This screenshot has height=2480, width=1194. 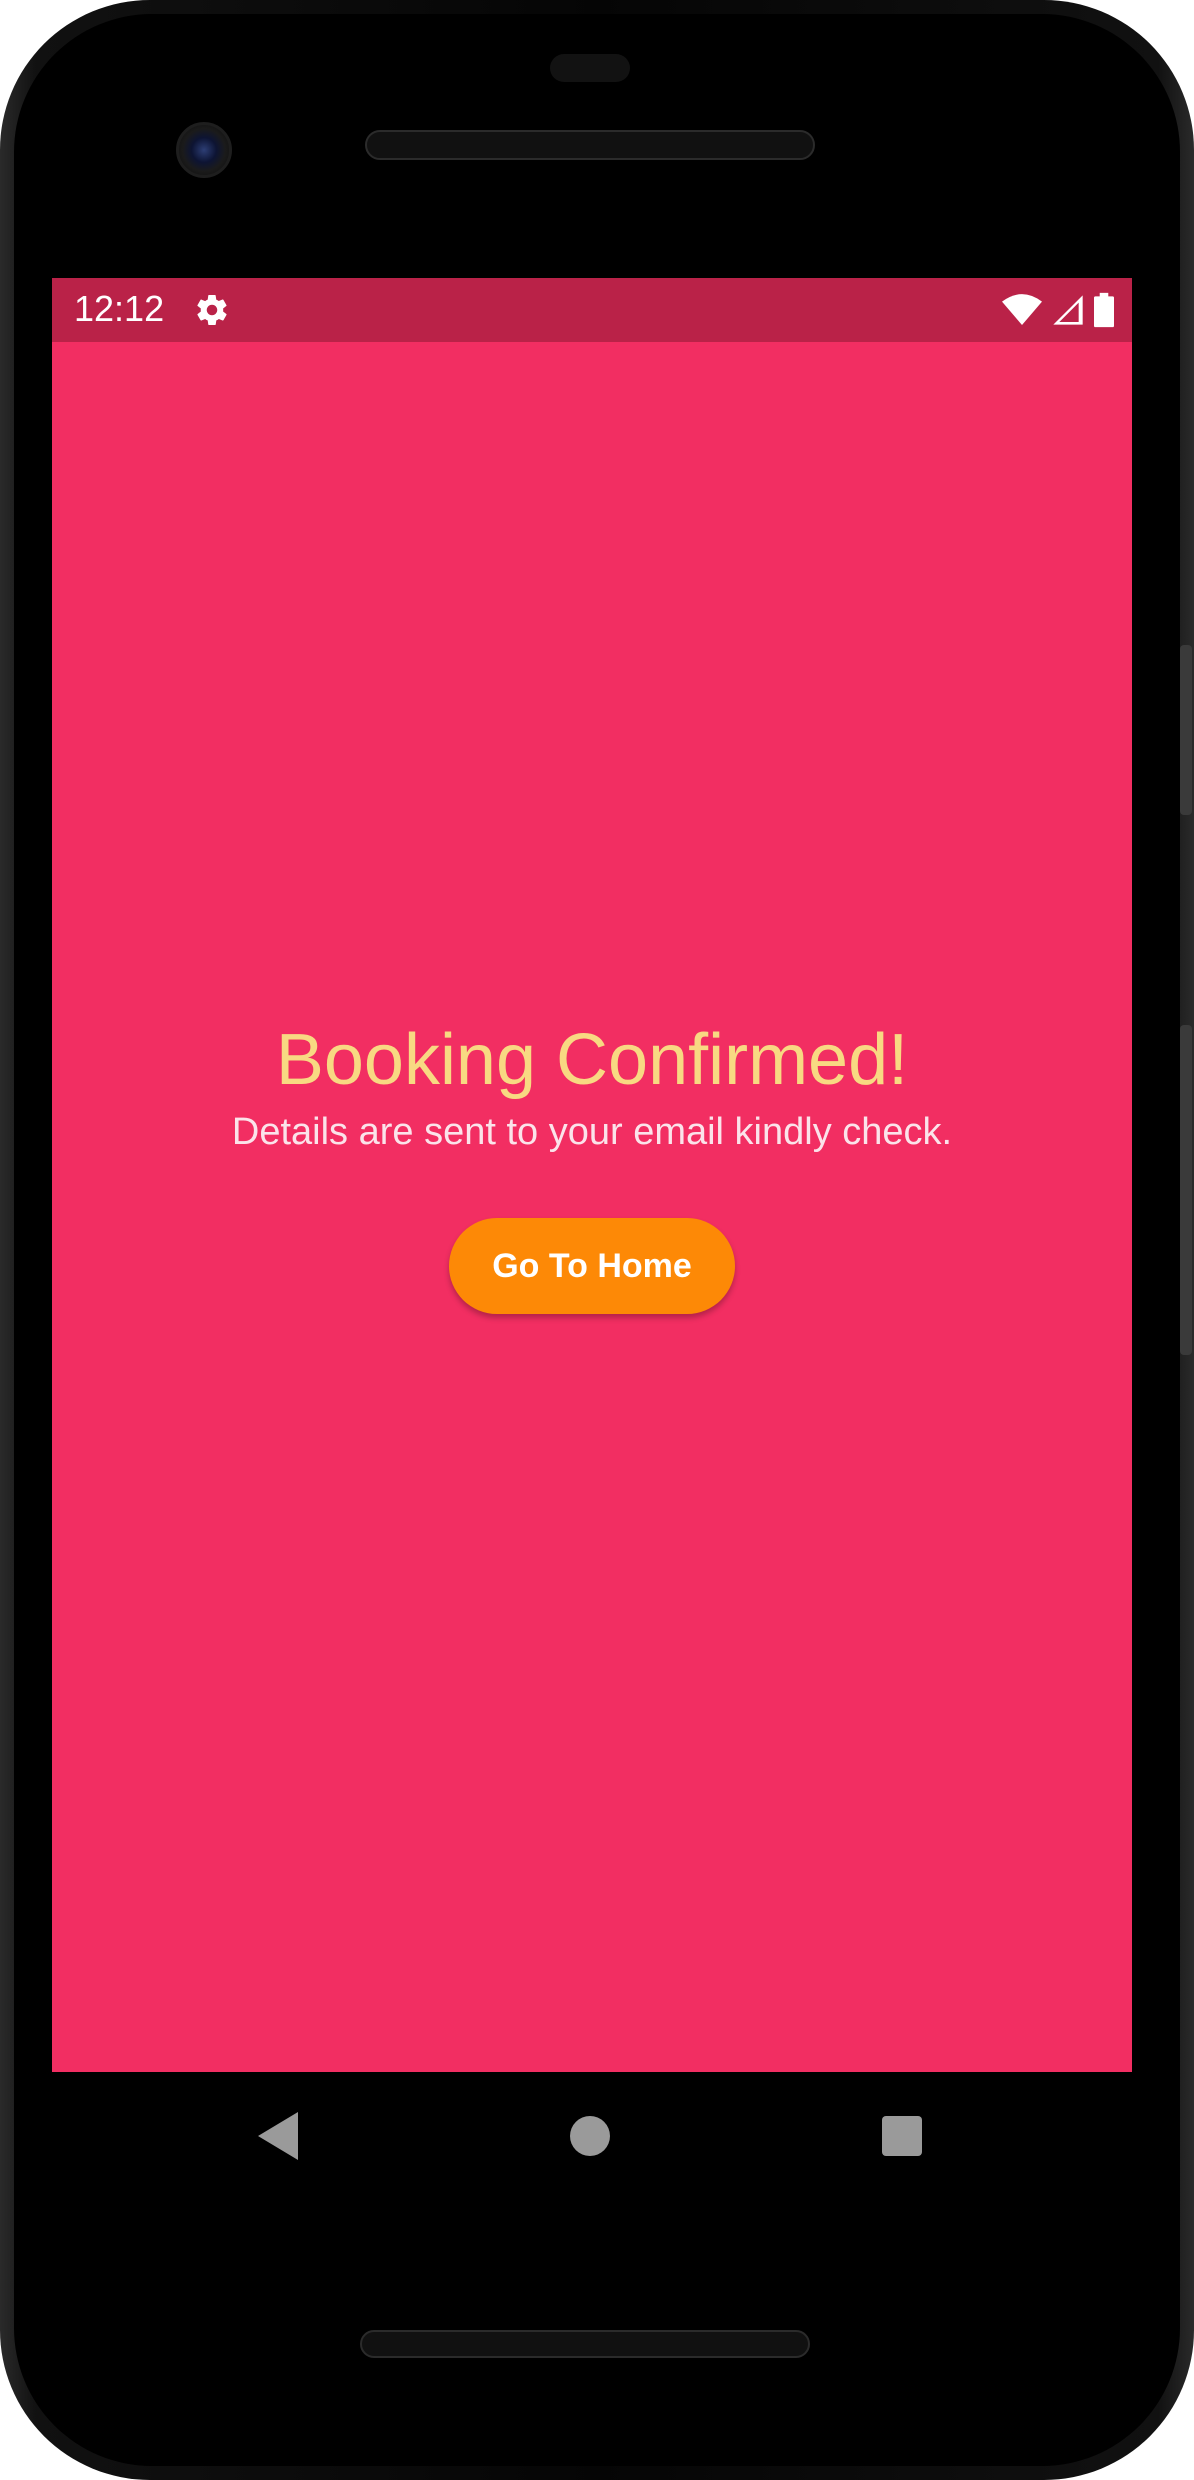 What do you see at coordinates (590, 145) in the screenshot?
I see `earpiece-speaker` at bounding box center [590, 145].